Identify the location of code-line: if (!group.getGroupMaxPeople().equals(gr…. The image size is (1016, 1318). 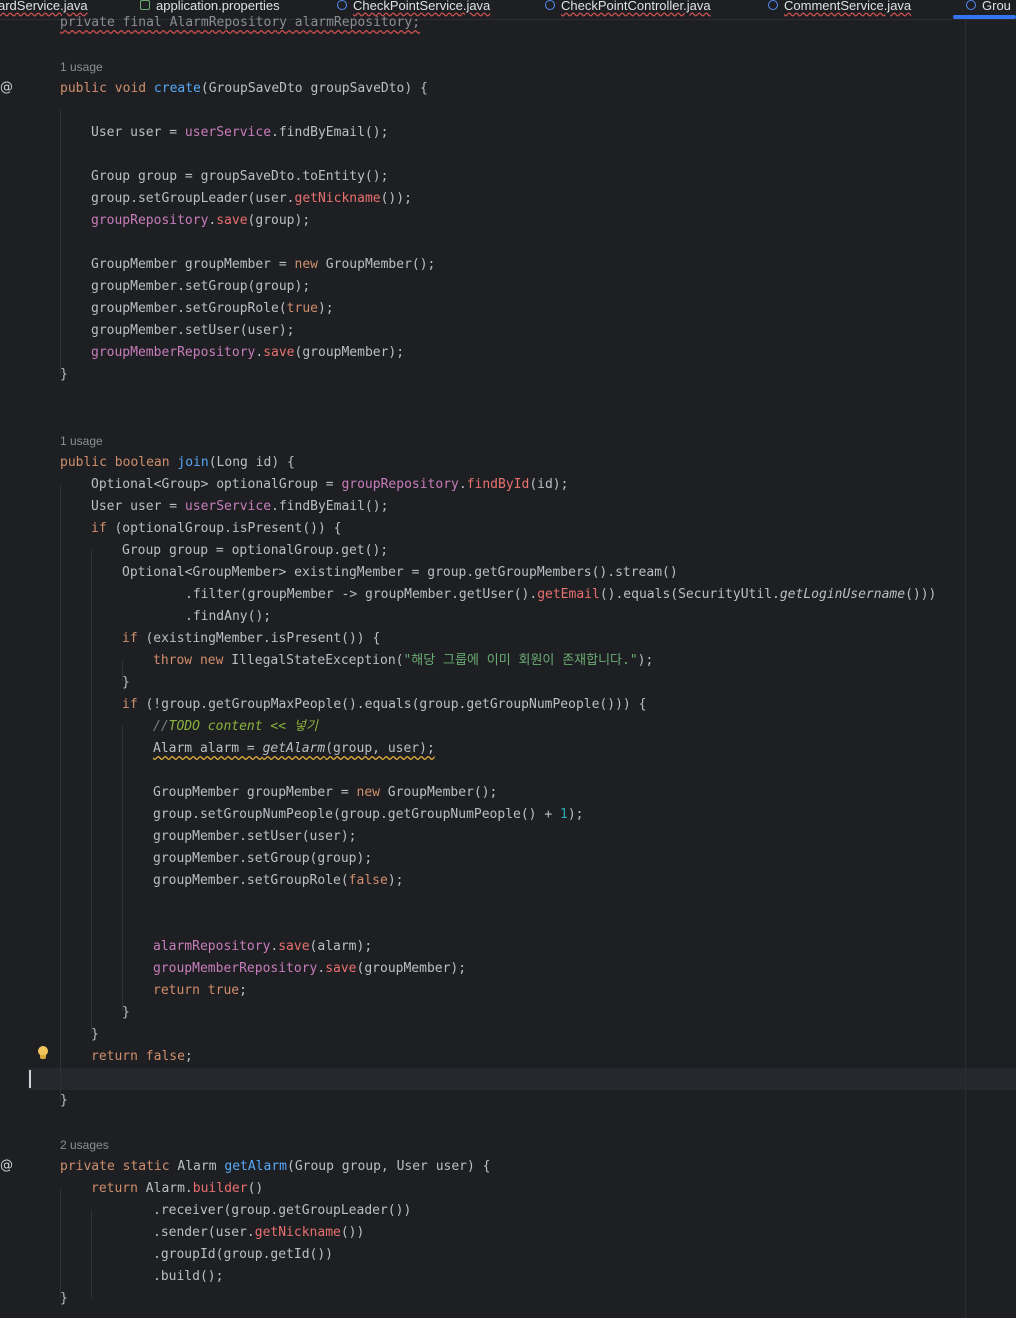
(384, 704).